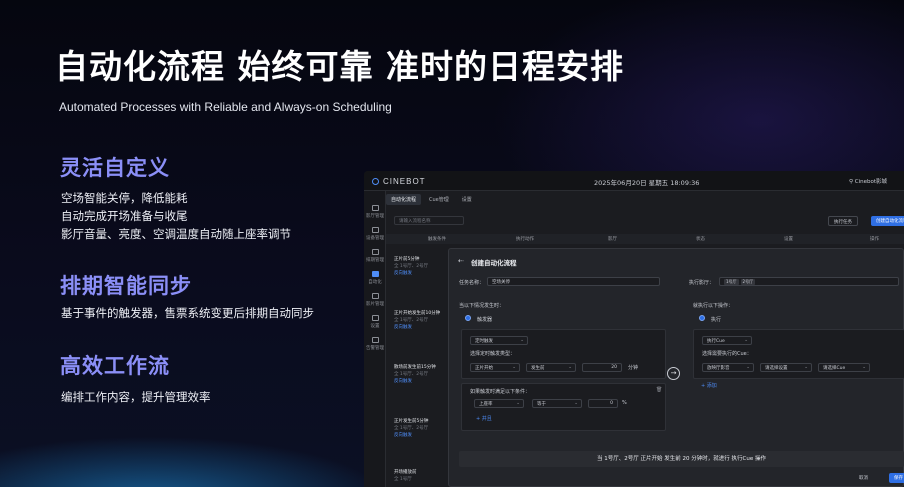 Image resolution: width=904 pixels, height=487 pixels. What do you see at coordinates (731, 282) in the screenshot?
I see `hall-chip: 1号厅` at bounding box center [731, 282].